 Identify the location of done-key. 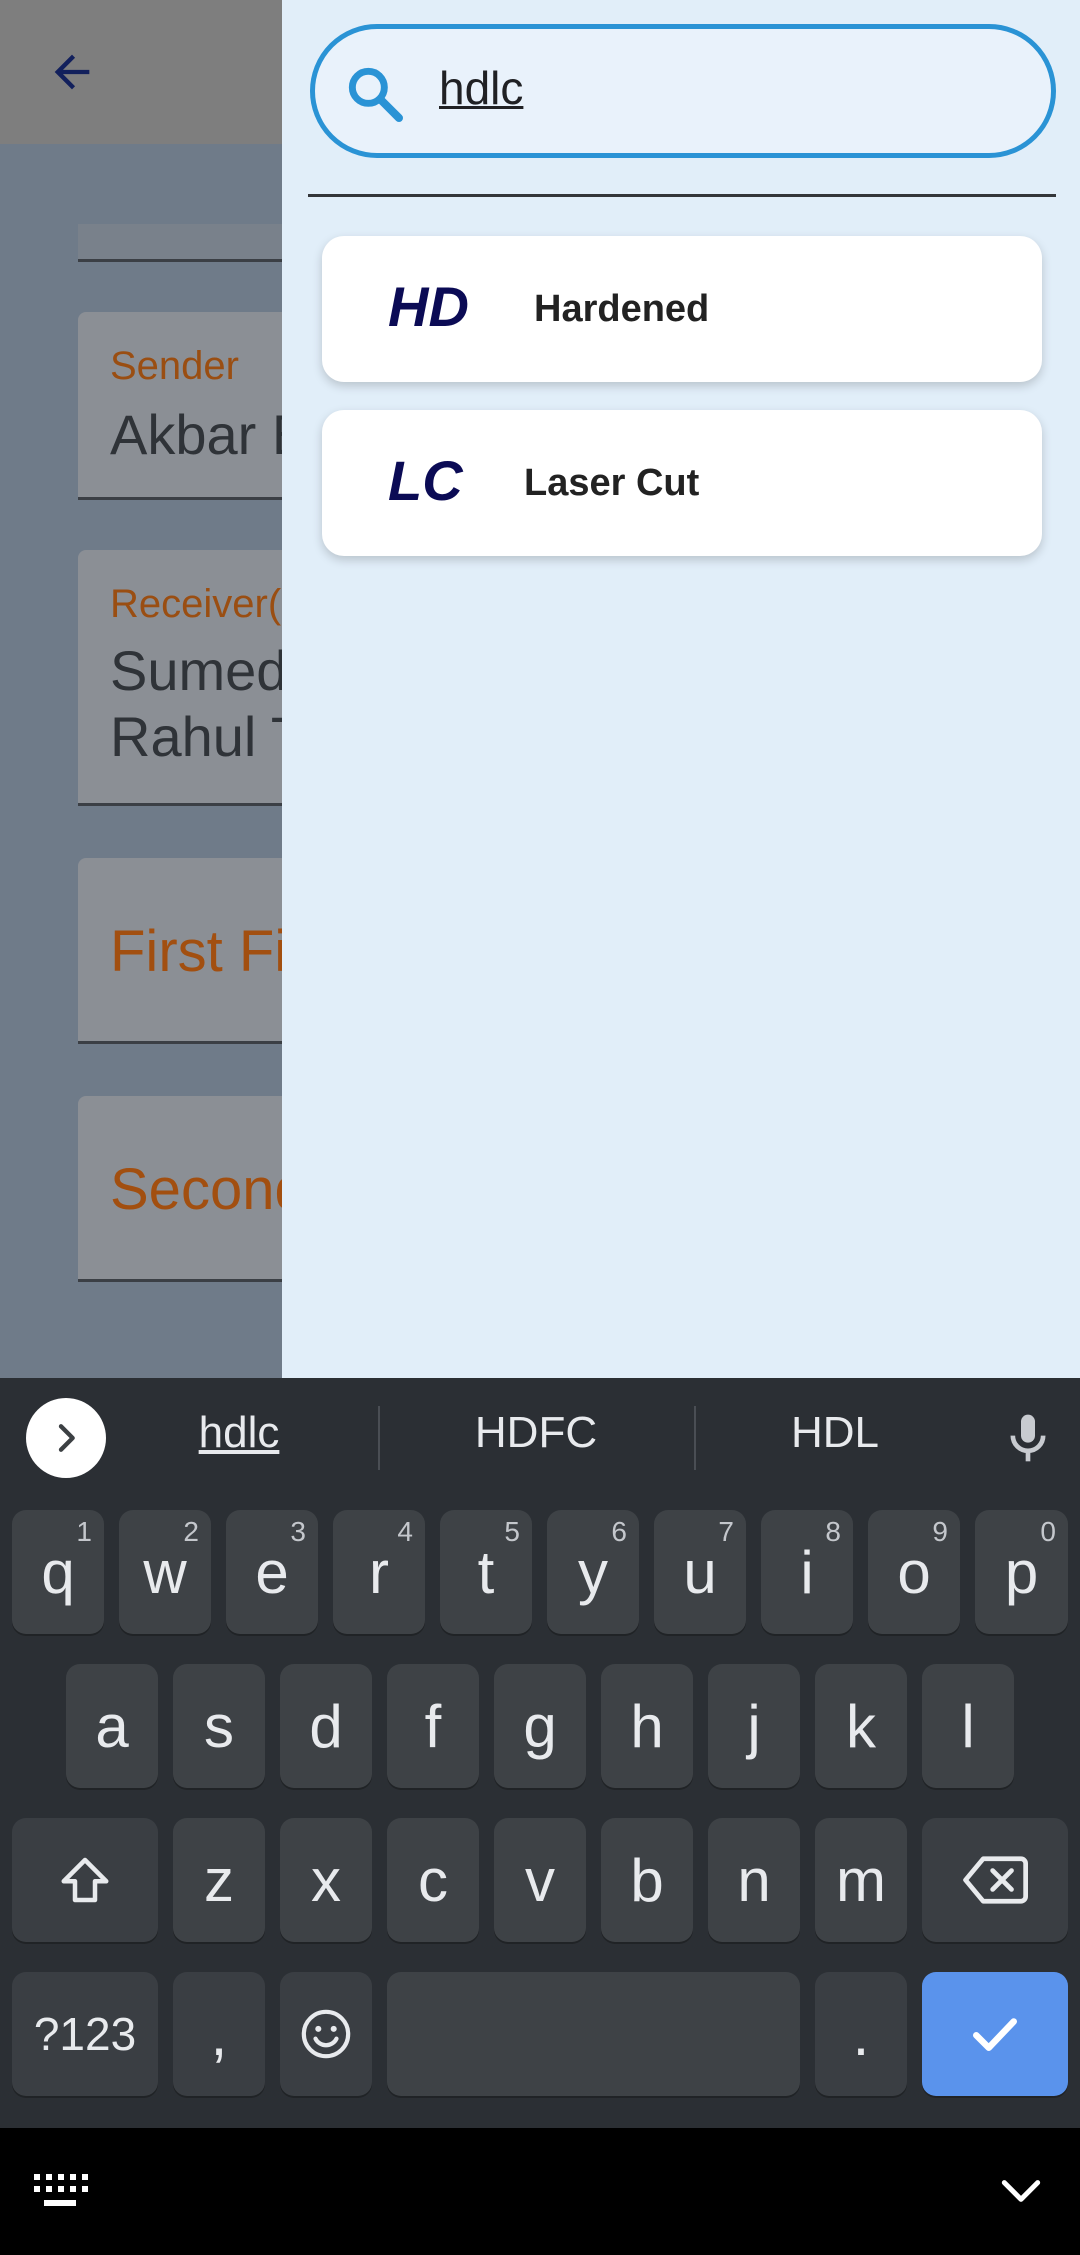
(995, 2034).